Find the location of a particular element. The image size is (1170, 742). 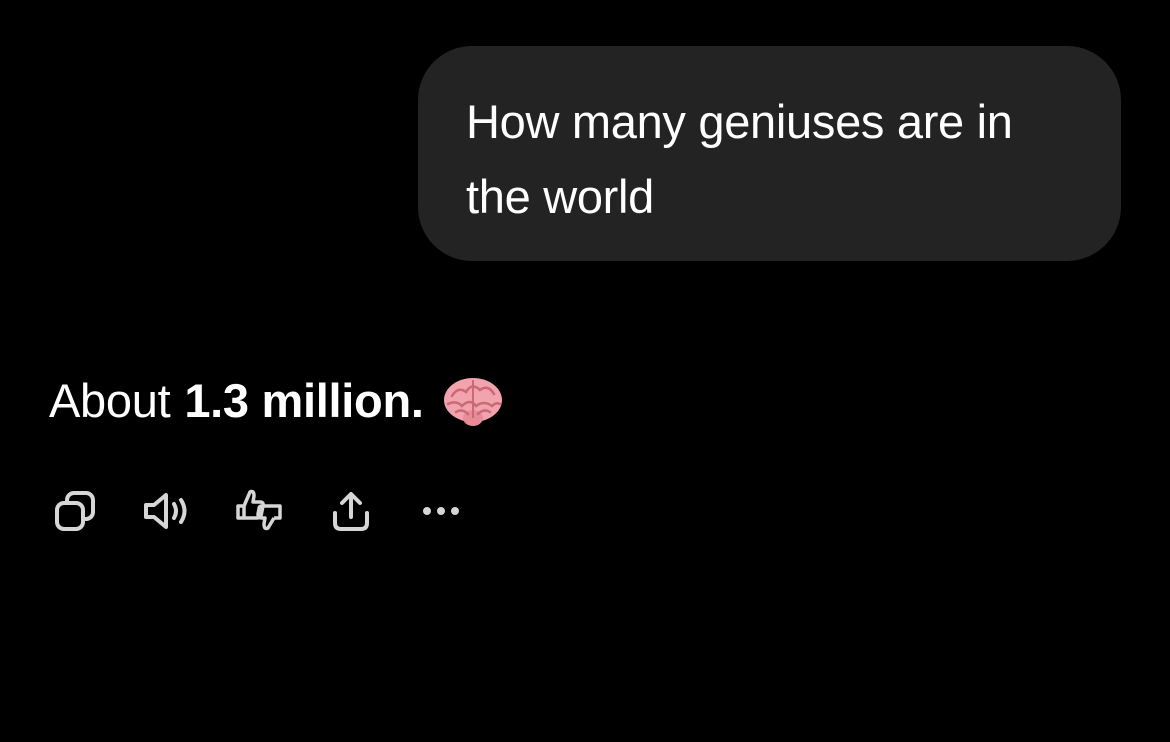

feedback-button is located at coordinates (259, 511).